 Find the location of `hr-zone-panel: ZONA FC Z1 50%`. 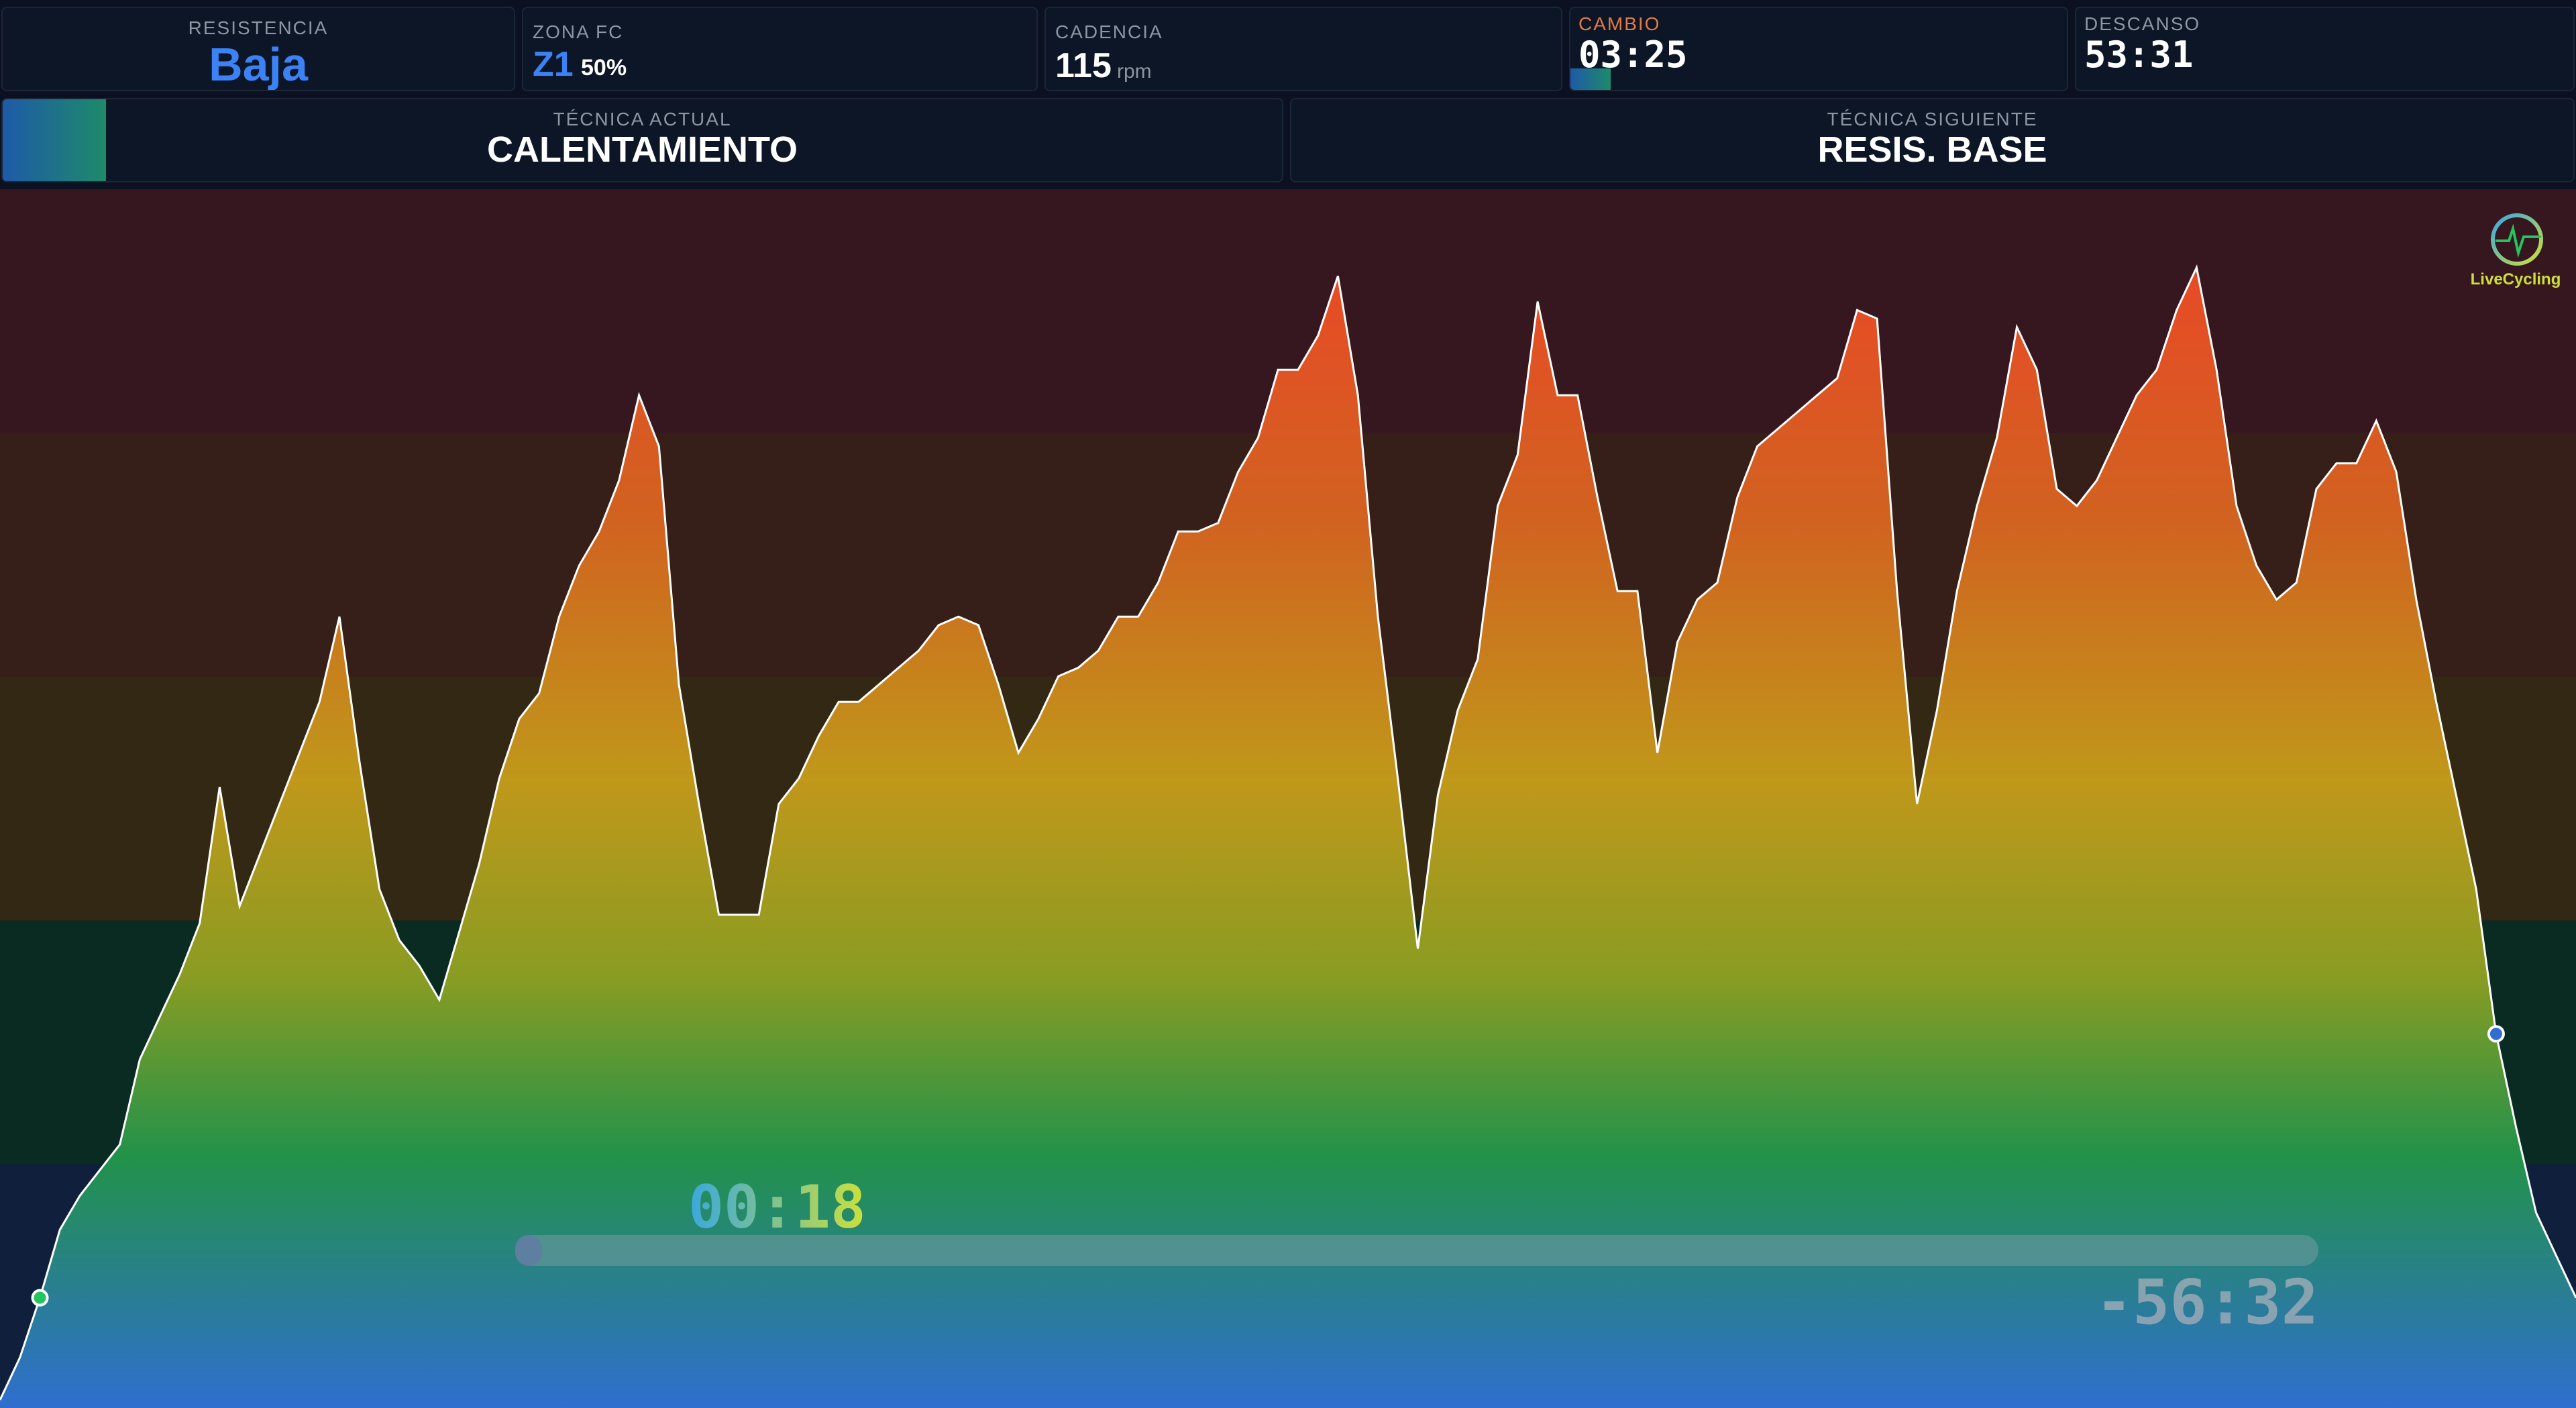

hr-zone-panel: ZONA FC Z1 50% is located at coordinates (780, 49).